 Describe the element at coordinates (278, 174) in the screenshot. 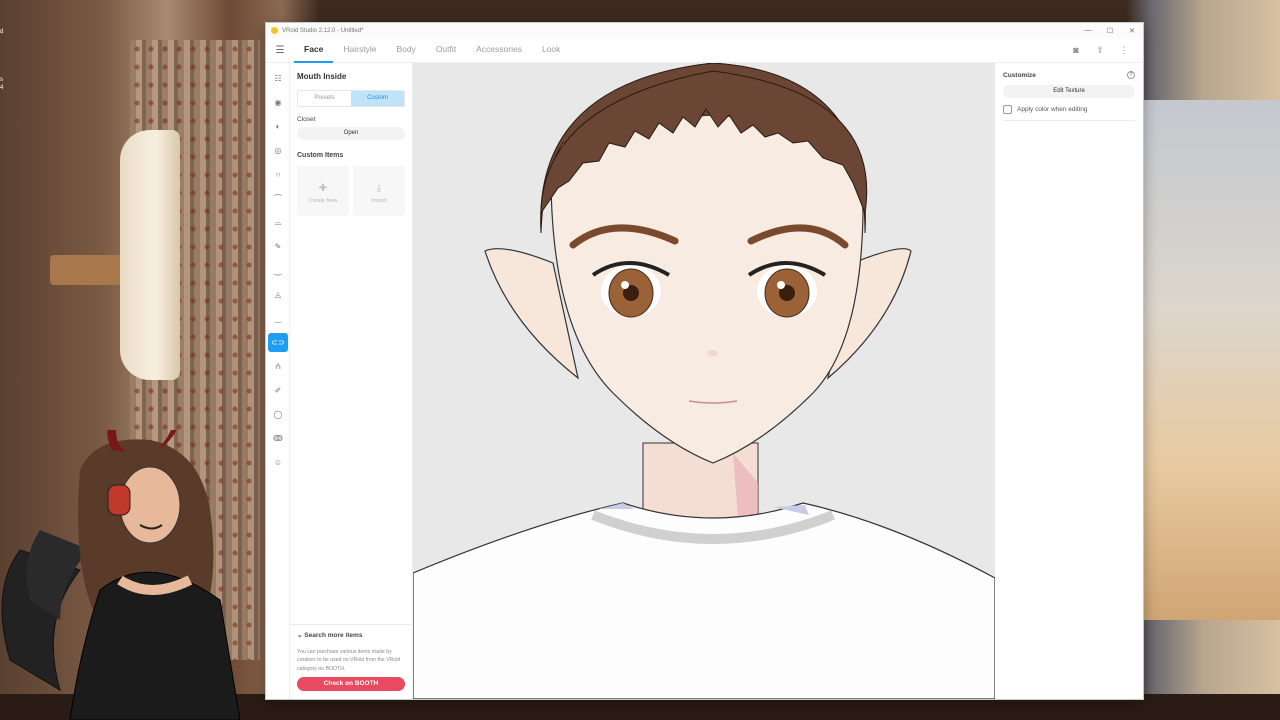

I see `face-shape-icon: ○` at that location.